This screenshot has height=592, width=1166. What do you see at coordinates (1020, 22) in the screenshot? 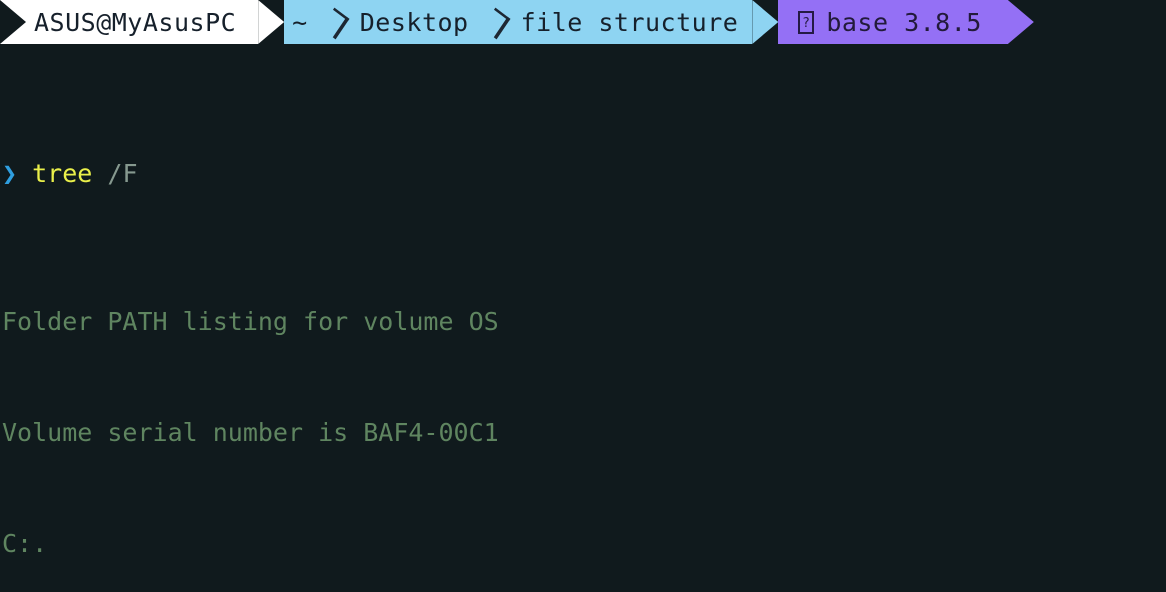
I see `breadcrumb-point-env` at bounding box center [1020, 22].